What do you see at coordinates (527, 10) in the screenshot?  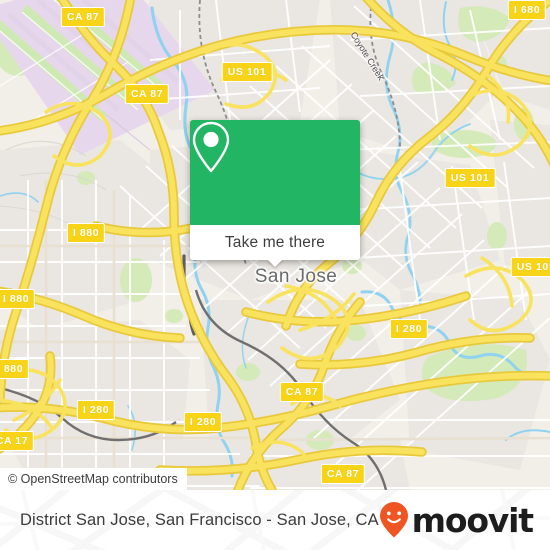 I see `highway-shield: I 680` at bounding box center [527, 10].